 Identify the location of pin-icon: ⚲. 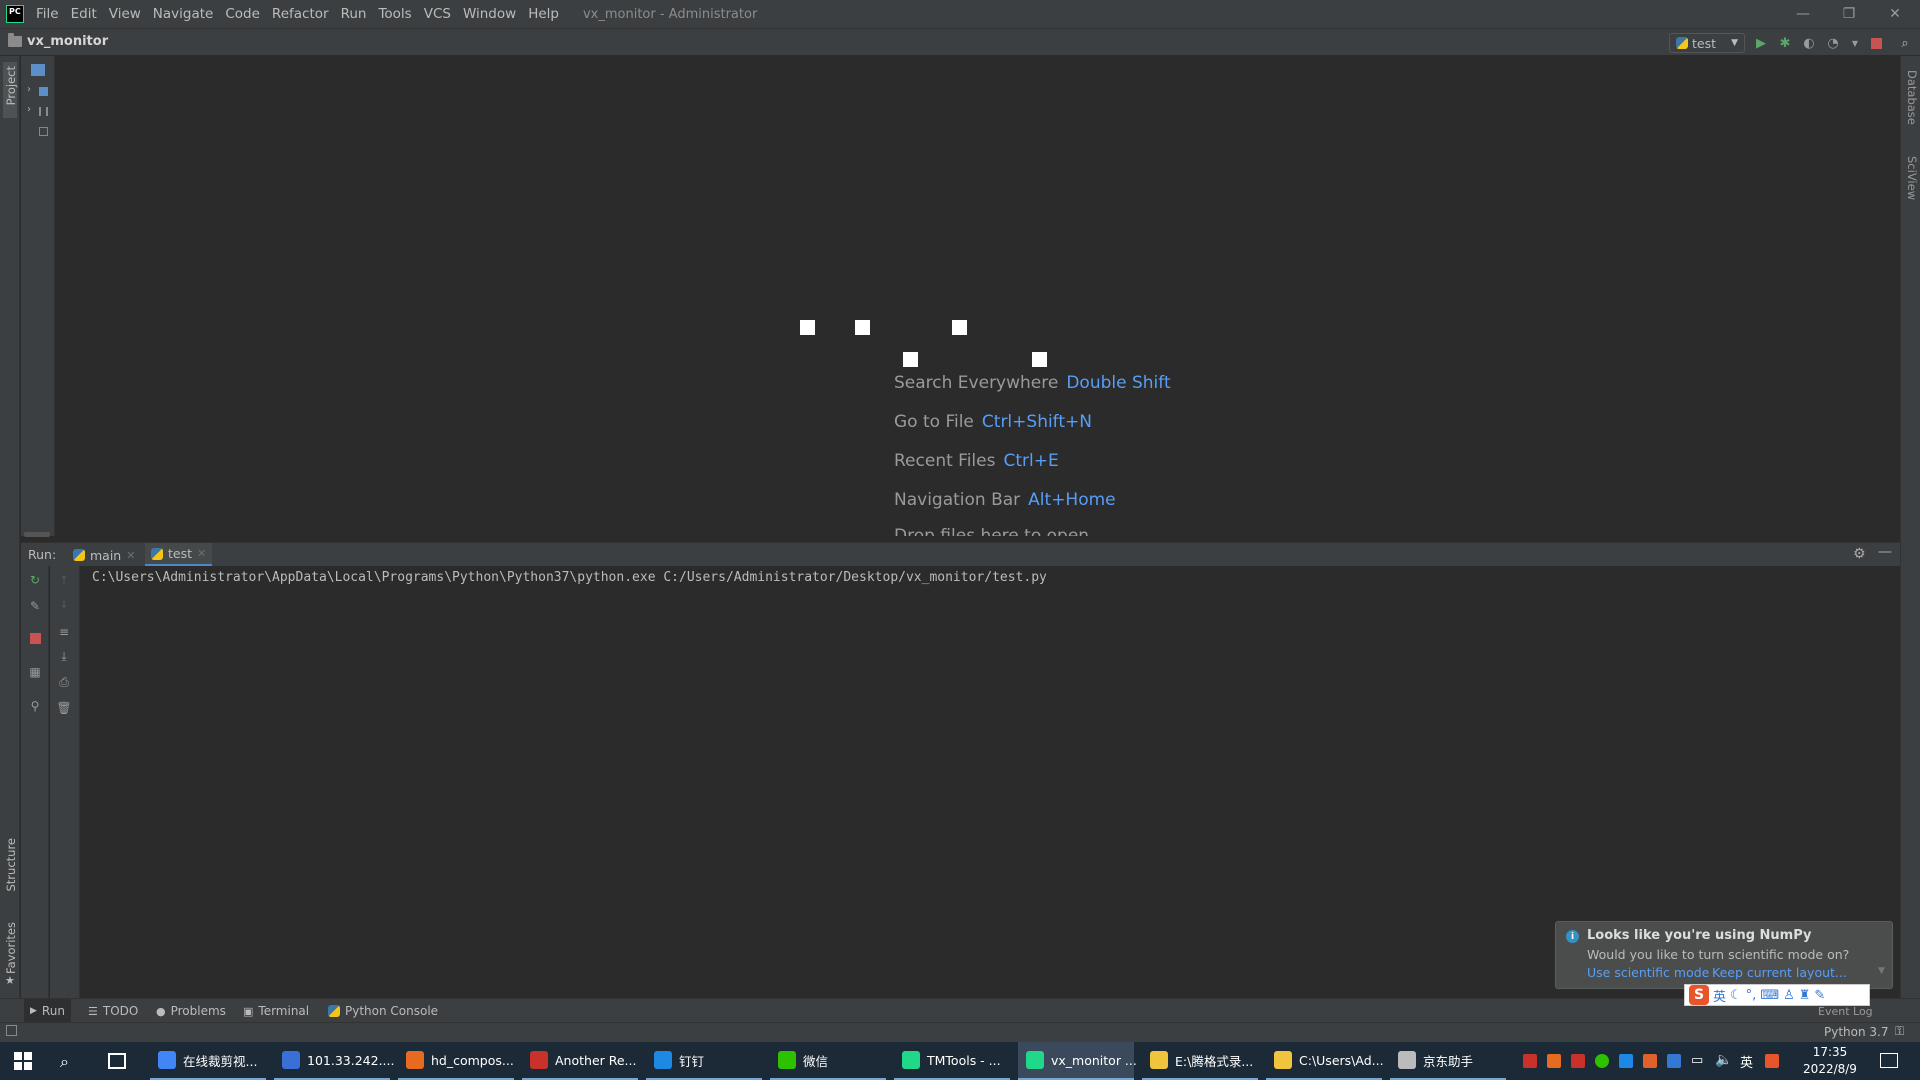
(35, 706).